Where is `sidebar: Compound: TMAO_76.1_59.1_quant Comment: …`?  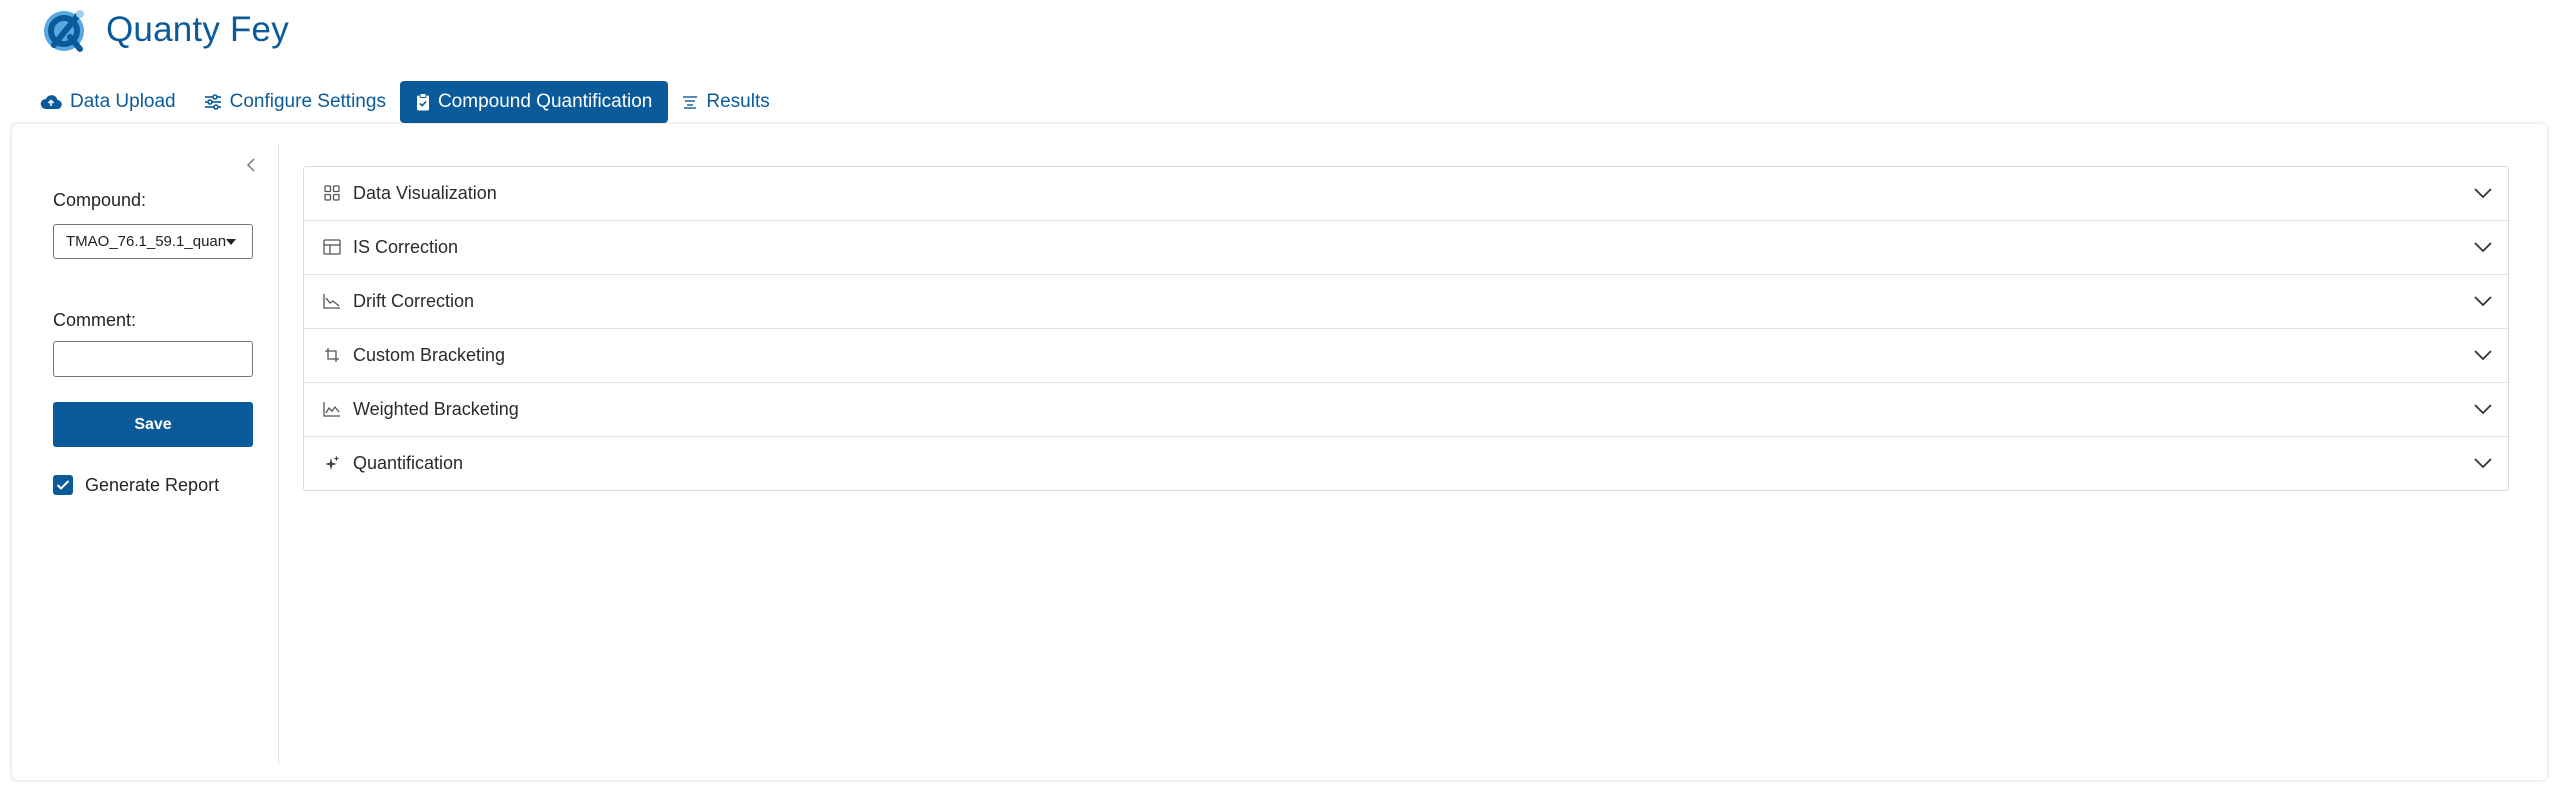
sidebar: Compound: TMAO_76.1_59.1_quant Comment: … is located at coordinates (145, 444).